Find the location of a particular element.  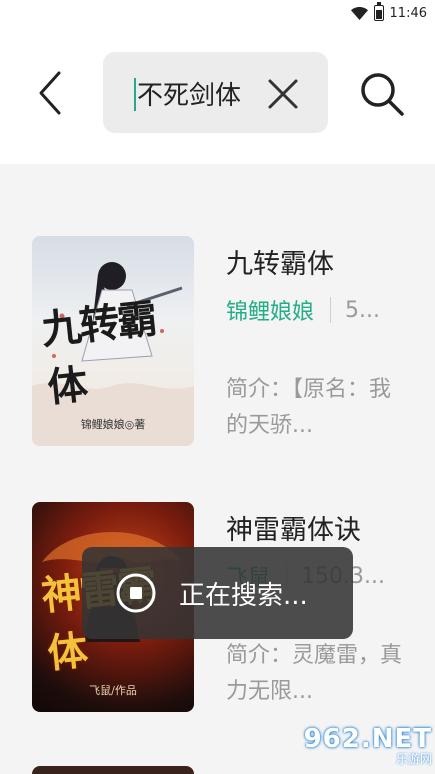

cover-title: 九转霸体 is located at coordinates (98, 353).